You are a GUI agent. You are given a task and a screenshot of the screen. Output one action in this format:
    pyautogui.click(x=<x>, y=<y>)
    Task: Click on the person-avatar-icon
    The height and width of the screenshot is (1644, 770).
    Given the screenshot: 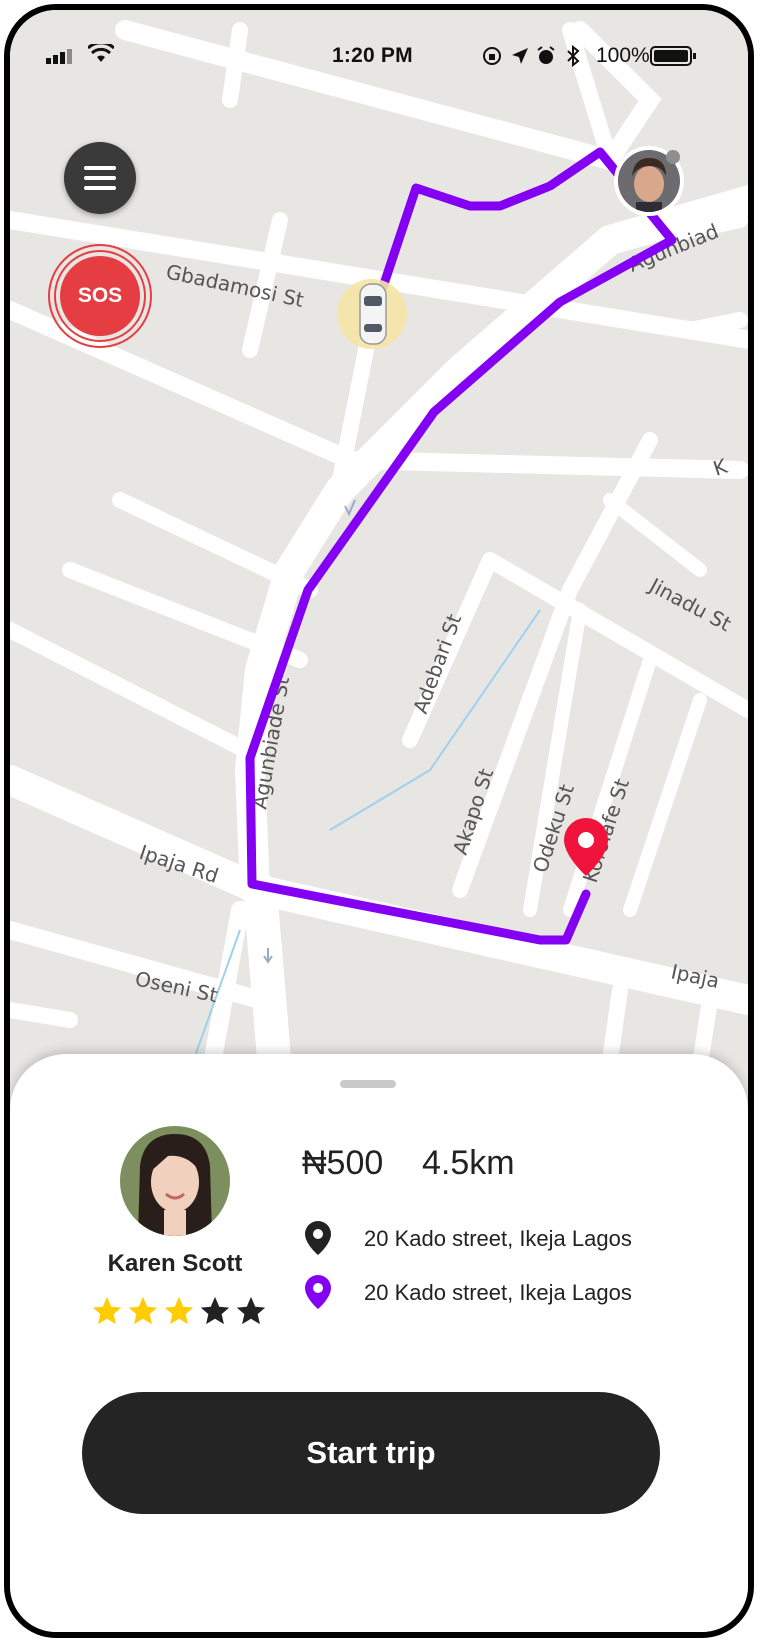 What is the action you would take?
    pyautogui.click(x=175, y=1181)
    